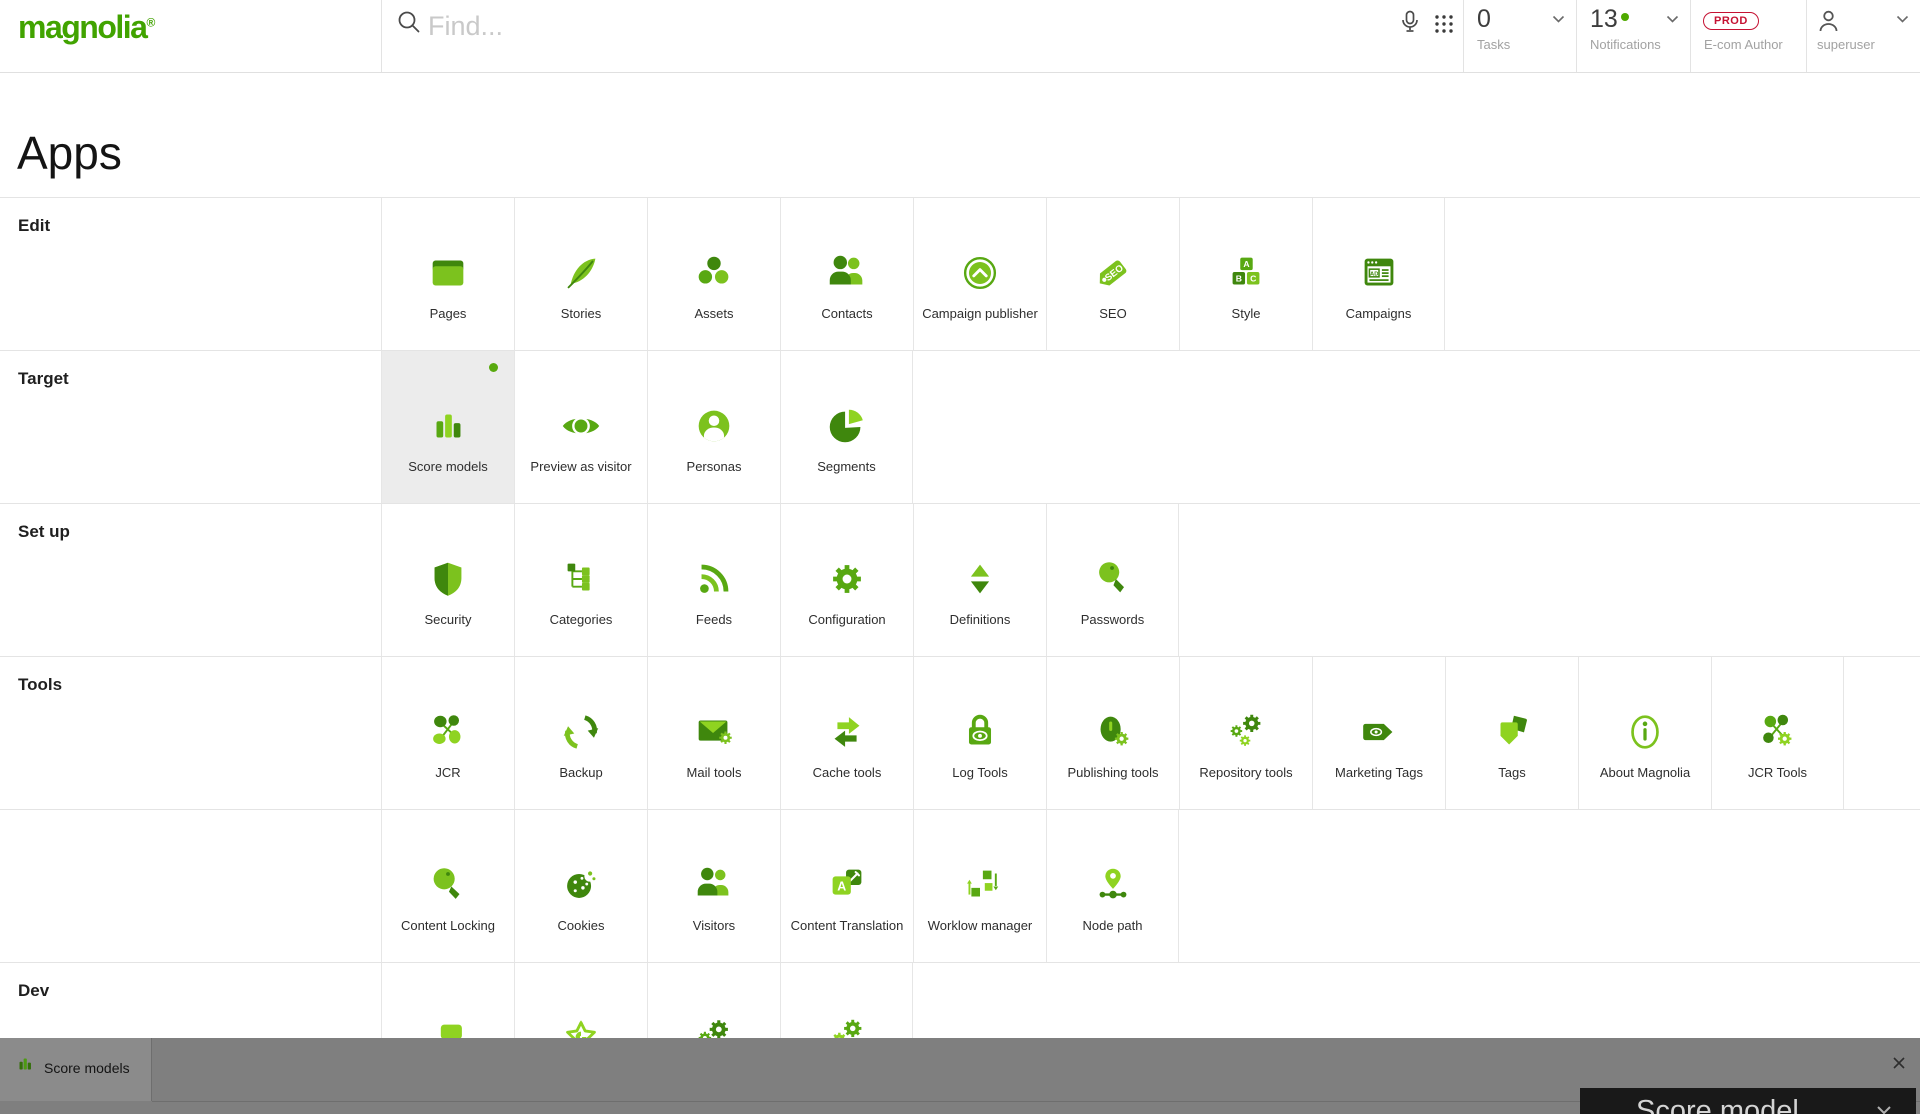 The width and height of the screenshot is (1920, 1114). What do you see at coordinates (448, 925) in the screenshot?
I see `app-tile-label: Content Locking` at bounding box center [448, 925].